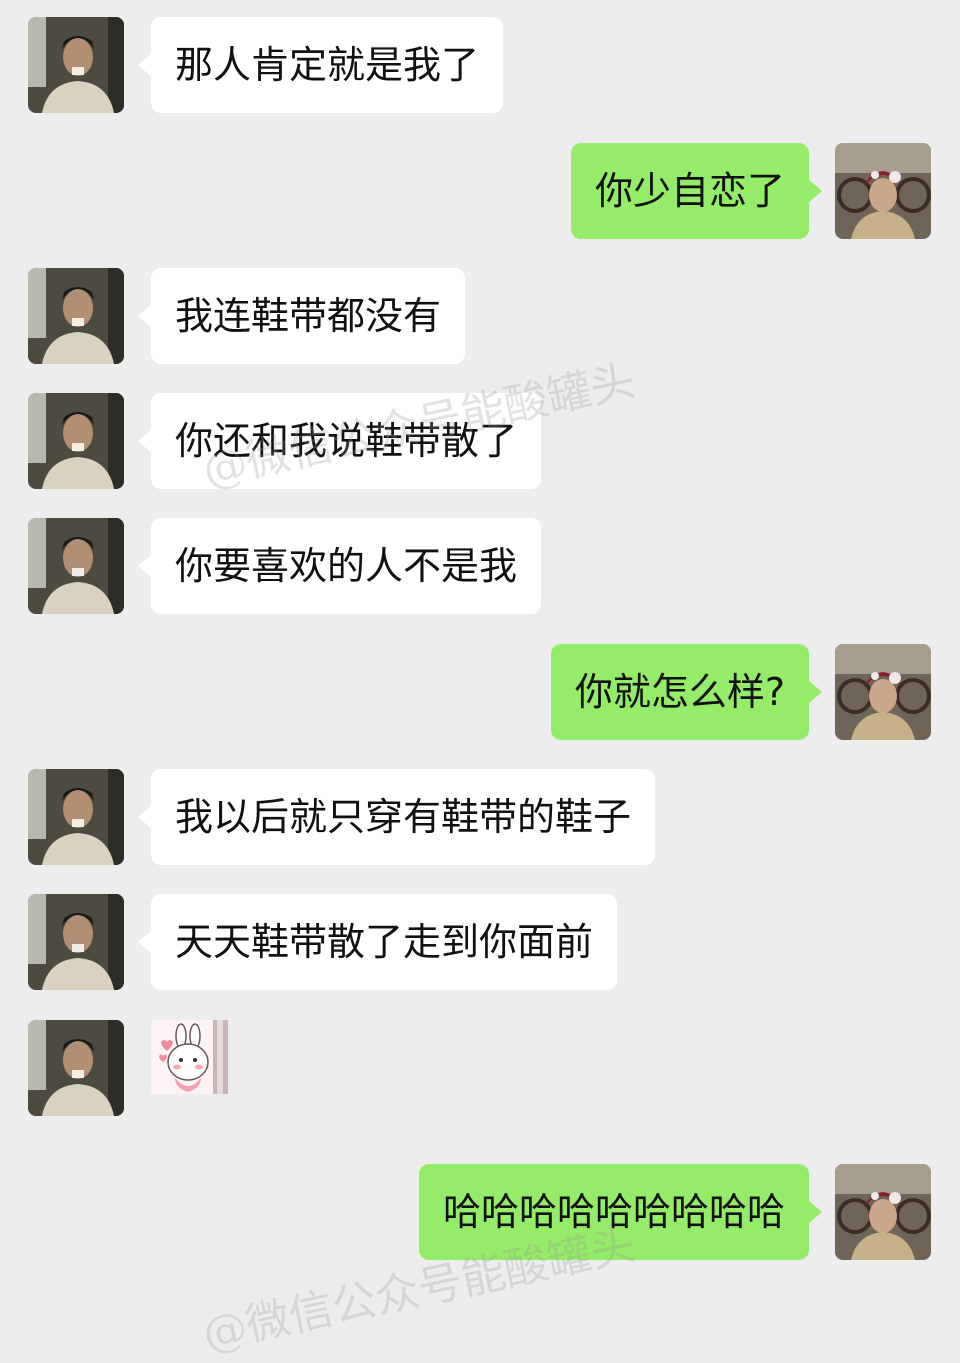  Describe the element at coordinates (396, 817) in the screenshot. I see `message-bubble: 我以后就只穿有鞋带的鞋子` at that location.